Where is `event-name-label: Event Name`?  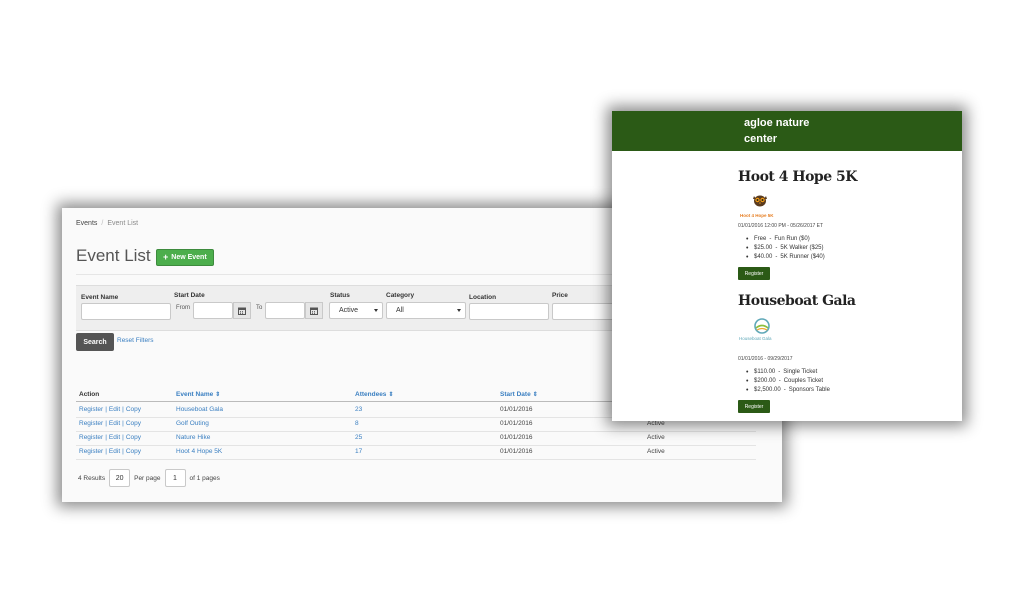 event-name-label: Event Name is located at coordinates (100, 297).